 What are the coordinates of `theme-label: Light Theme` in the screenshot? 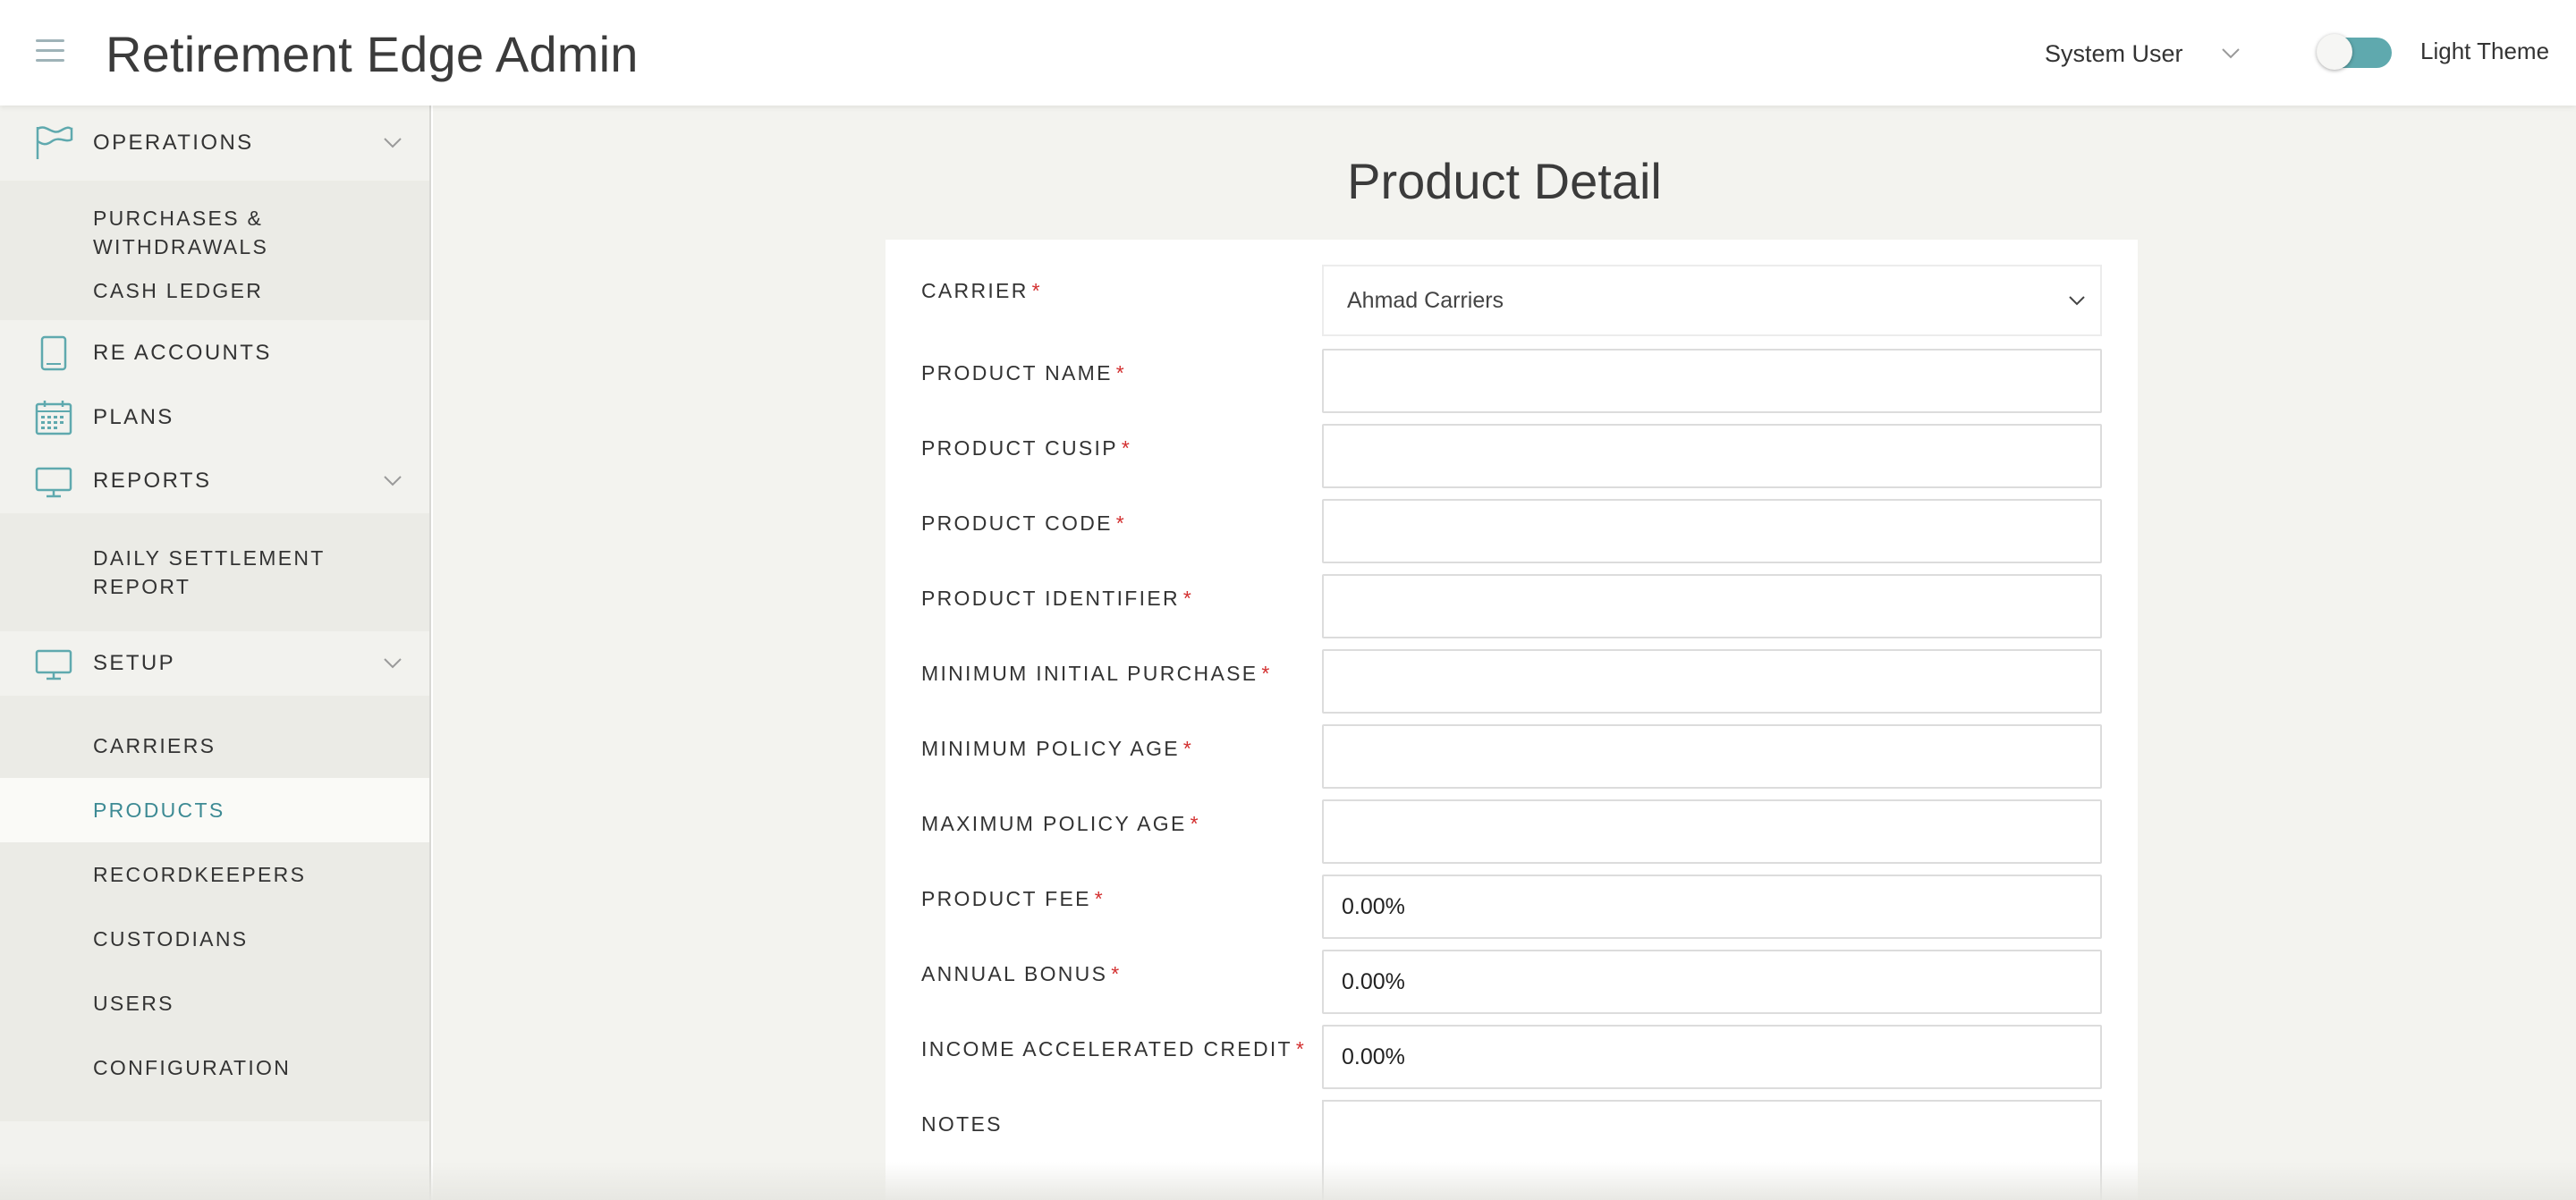 It's located at (2485, 51).